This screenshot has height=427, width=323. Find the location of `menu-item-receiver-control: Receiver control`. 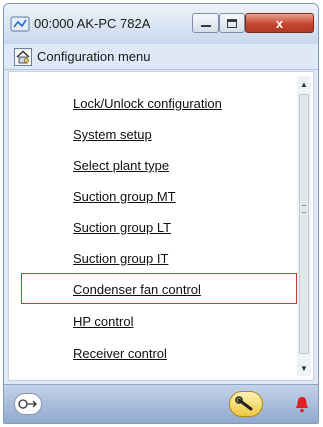

menu-item-receiver-control: Receiver control is located at coordinates (120, 353).